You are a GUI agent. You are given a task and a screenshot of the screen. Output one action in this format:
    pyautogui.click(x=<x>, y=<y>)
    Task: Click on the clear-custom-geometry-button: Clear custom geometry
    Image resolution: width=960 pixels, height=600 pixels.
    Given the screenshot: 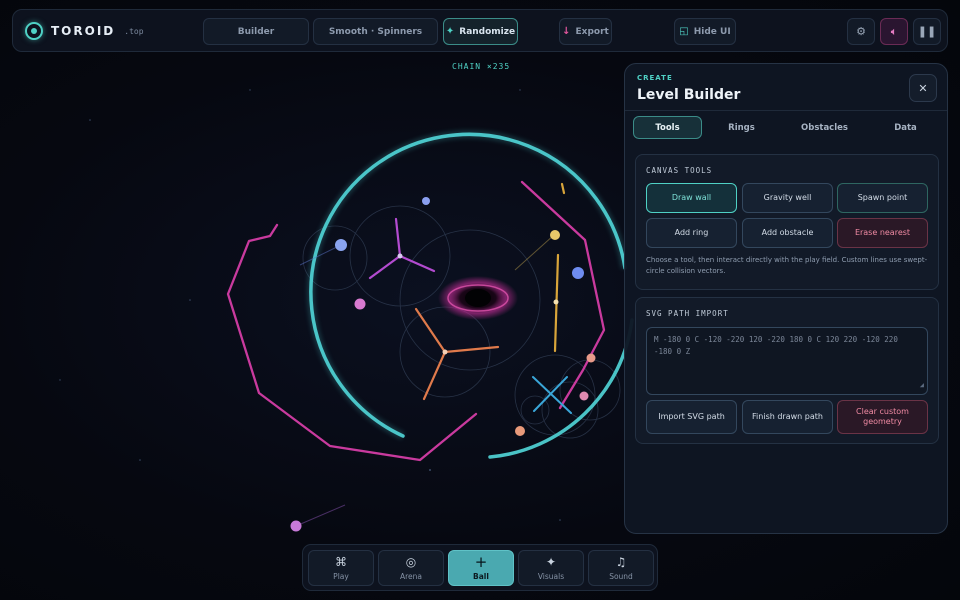 What is the action you would take?
    pyautogui.click(x=882, y=417)
    